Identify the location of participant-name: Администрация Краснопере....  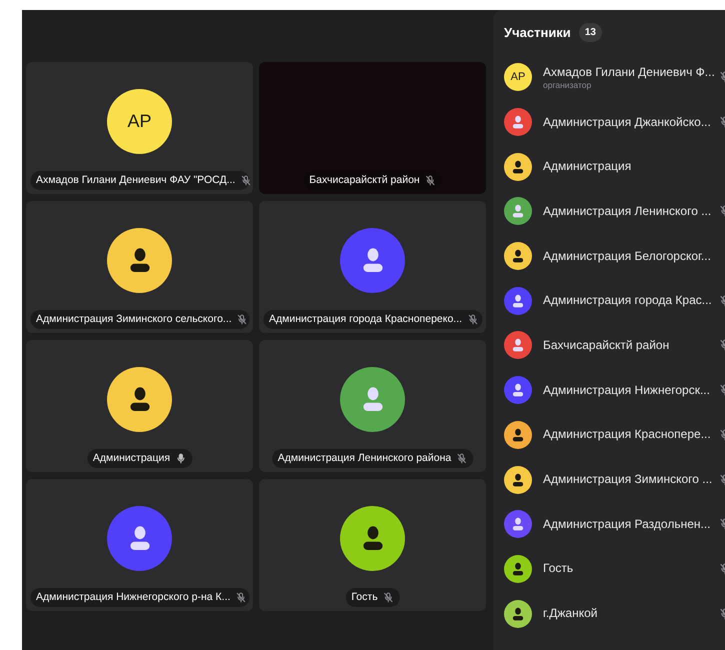
(627, 434).